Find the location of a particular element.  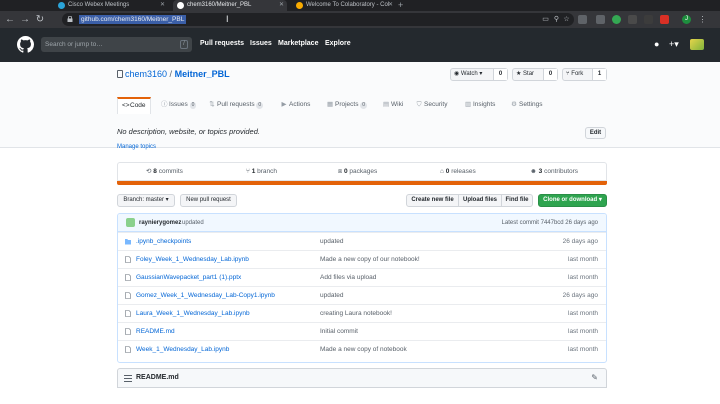

tab-title: Welcome To Colaboratory - Col is located at coordinates (348, 5).